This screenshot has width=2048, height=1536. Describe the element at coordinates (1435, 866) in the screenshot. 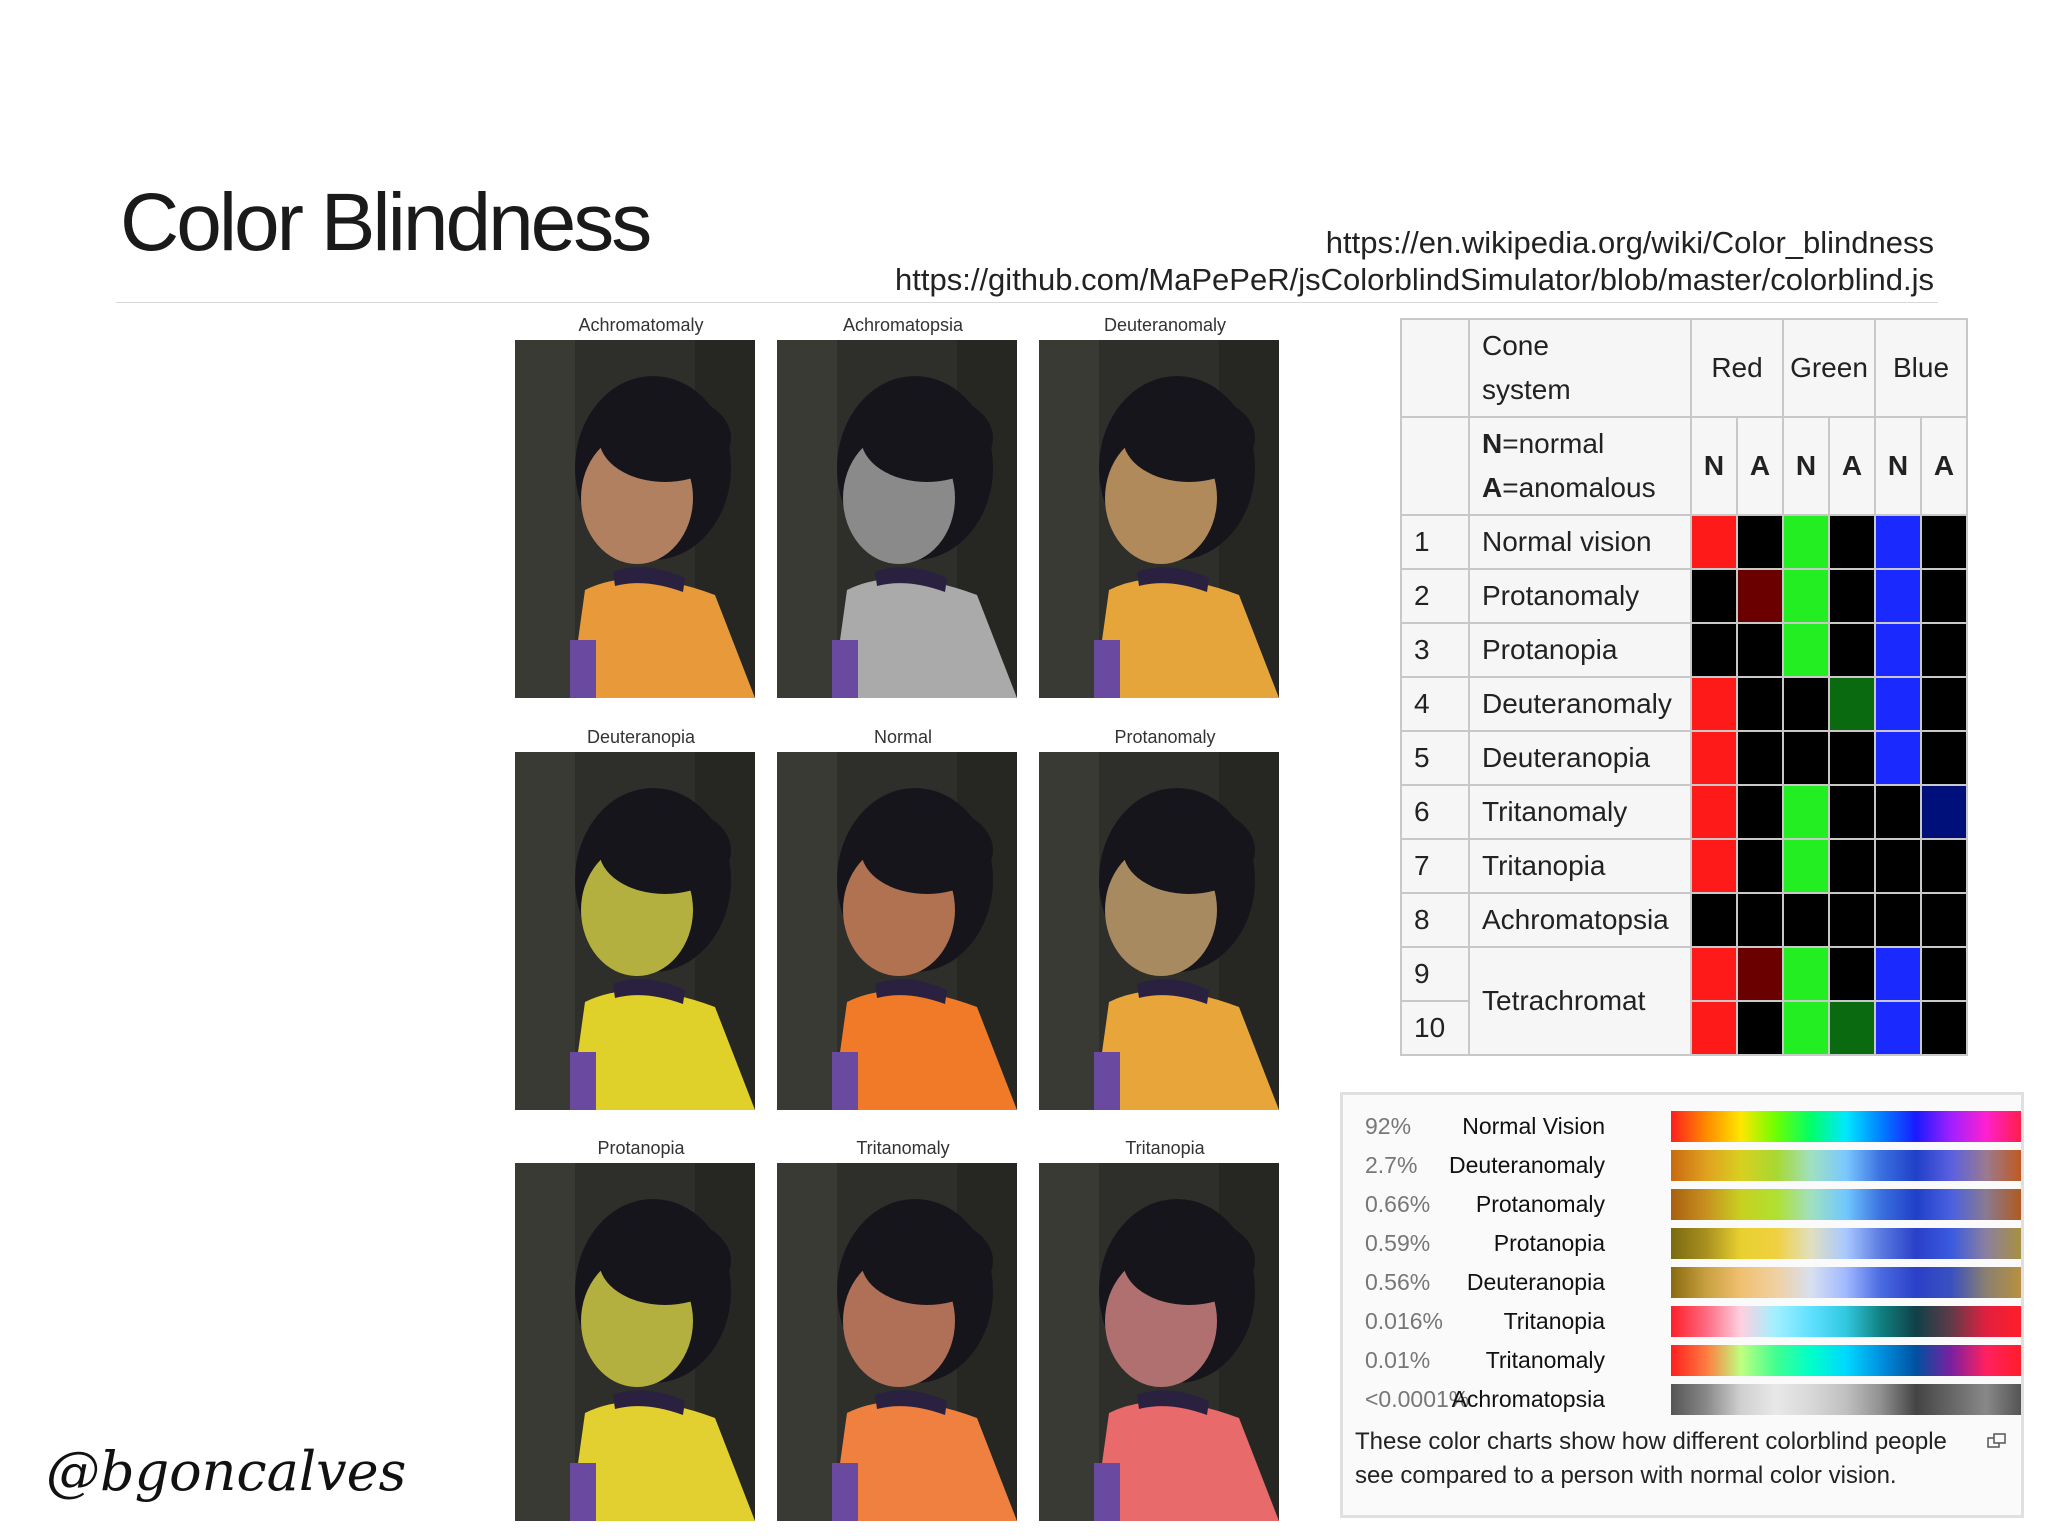

I see `row-number: 7` at that location.